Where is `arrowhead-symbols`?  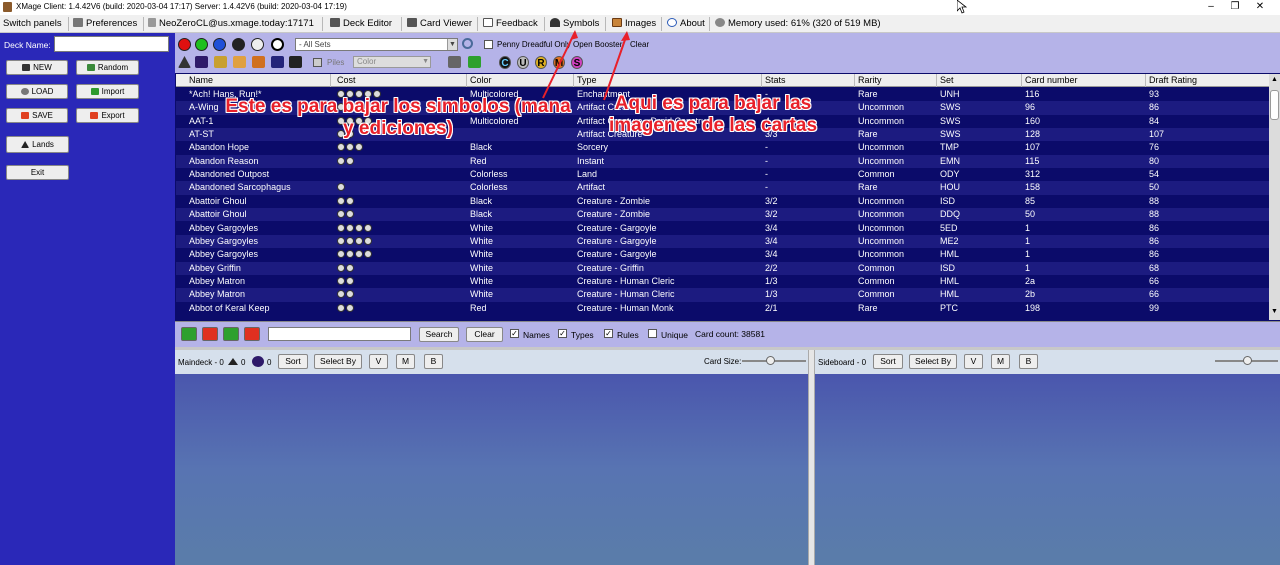
arrowhead-symbols is located at coordinates (574, 35).